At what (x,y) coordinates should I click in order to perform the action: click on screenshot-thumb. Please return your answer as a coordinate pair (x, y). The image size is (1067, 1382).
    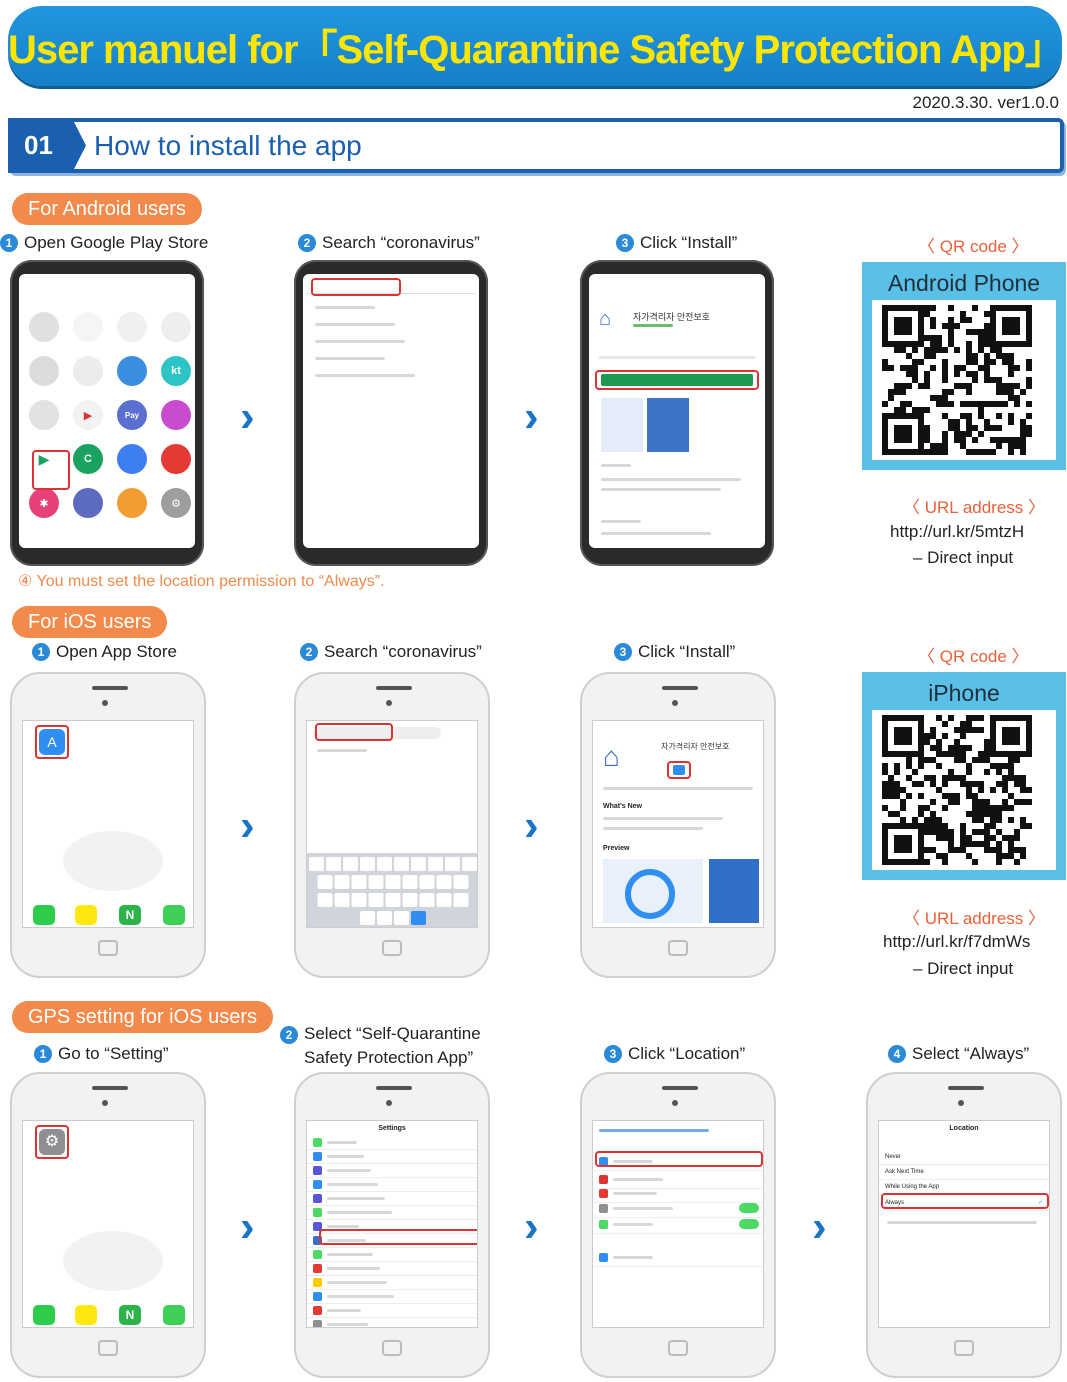
    Looking at the image, I should click on (622, 425).